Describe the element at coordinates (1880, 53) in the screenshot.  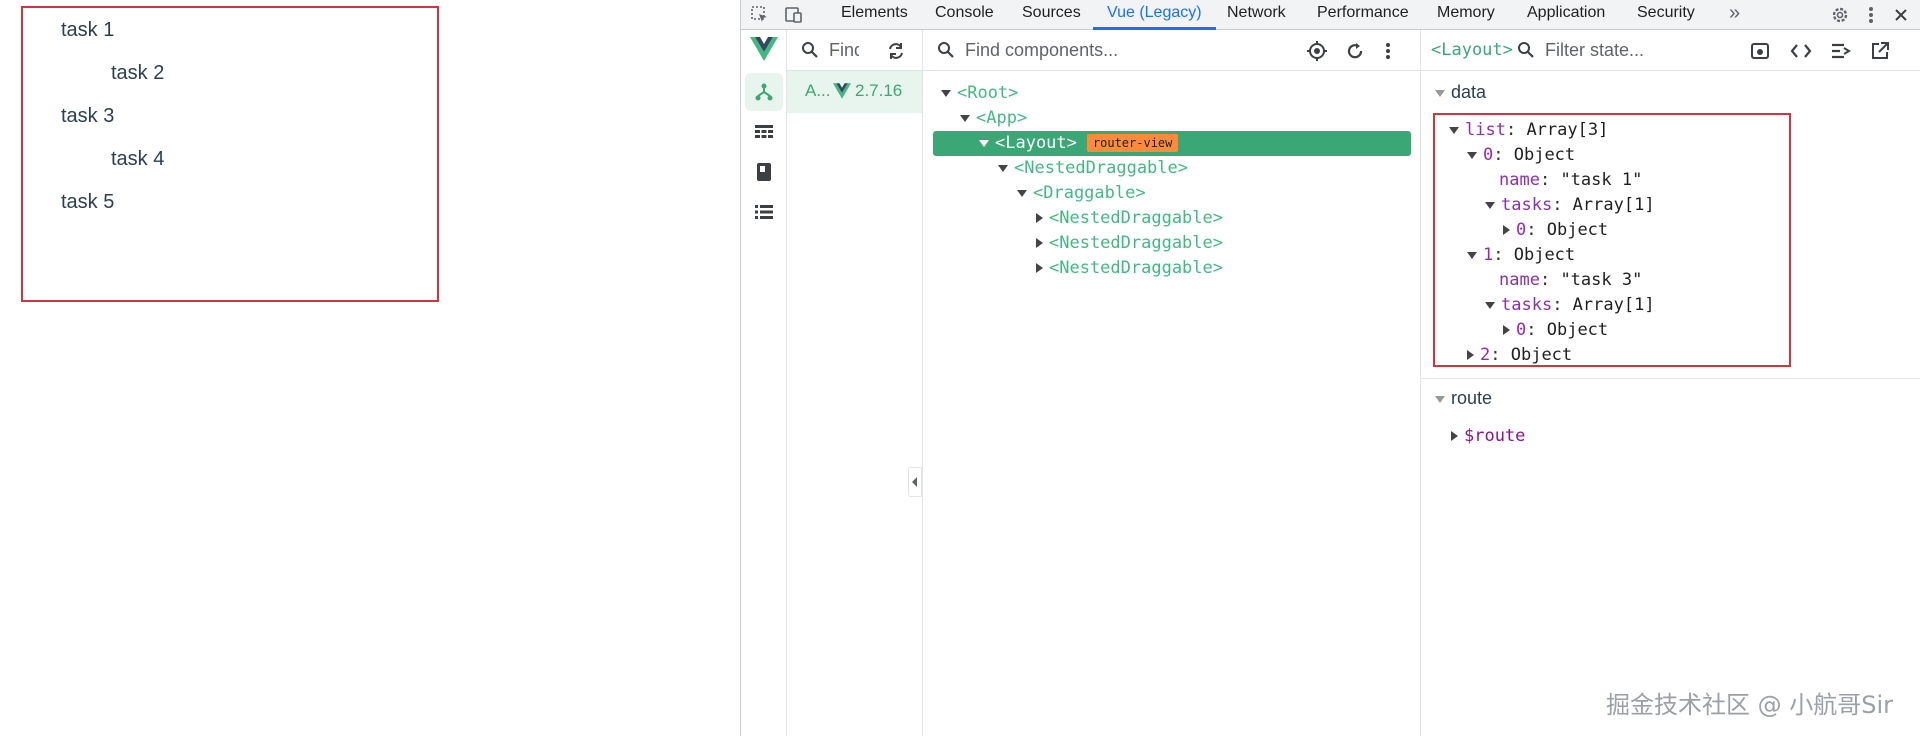
I see `open-in-editor-icon` at that location.